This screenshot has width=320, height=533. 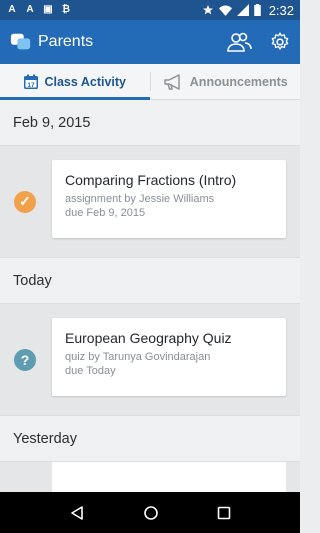 What do you see at coordinates (225, 10) in the screenshot?
I see `wifi-icon` at bounding box center [225, 10].